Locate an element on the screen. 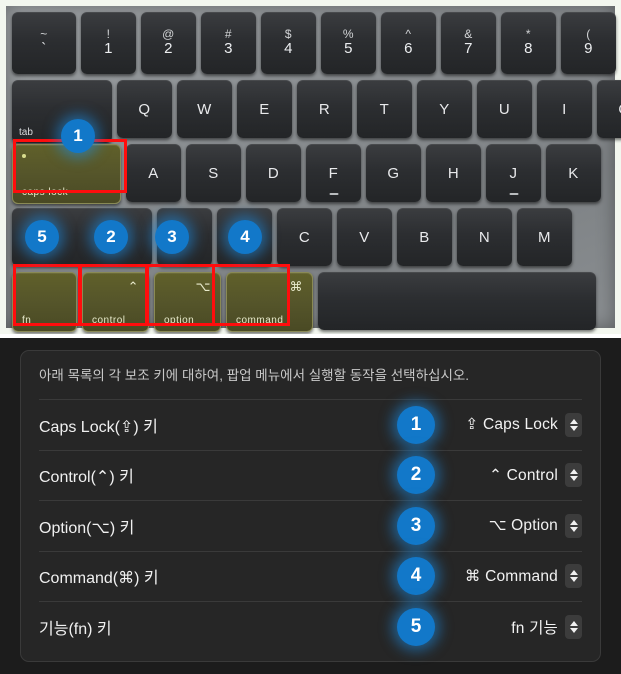  caps-lock-led-icon is located at coordinates (24, 156).